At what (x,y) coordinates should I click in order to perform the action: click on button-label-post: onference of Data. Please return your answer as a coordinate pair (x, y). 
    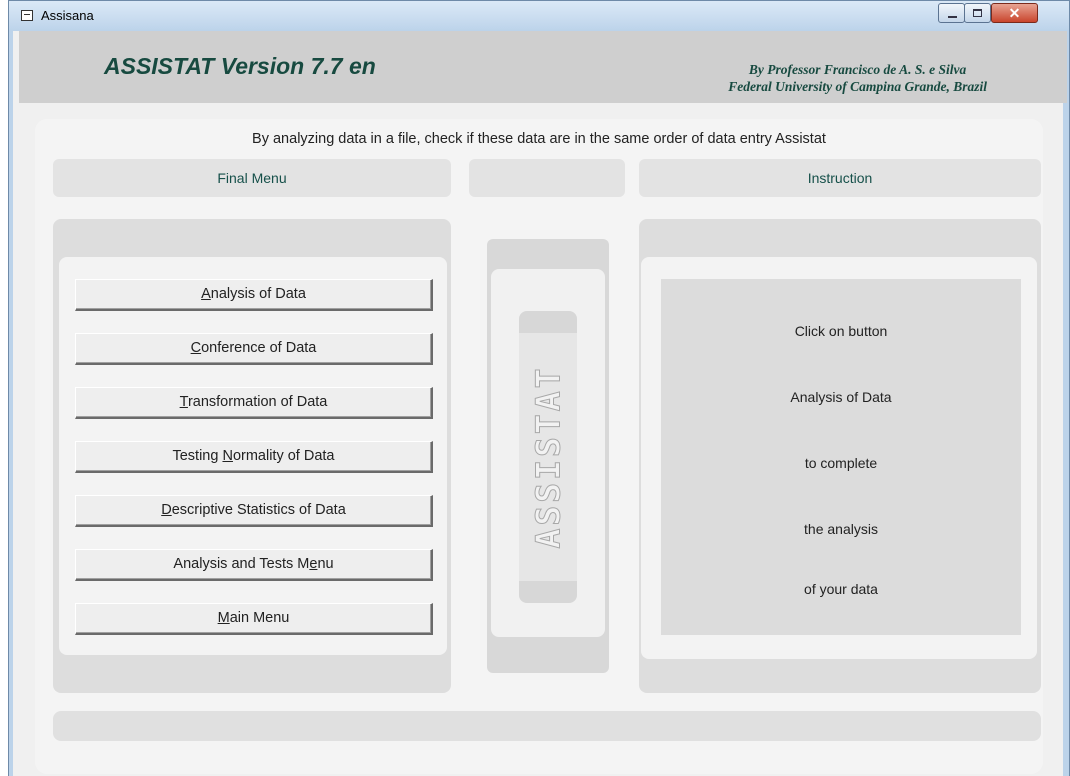
    Looking at the image, I should click on (259, 348).